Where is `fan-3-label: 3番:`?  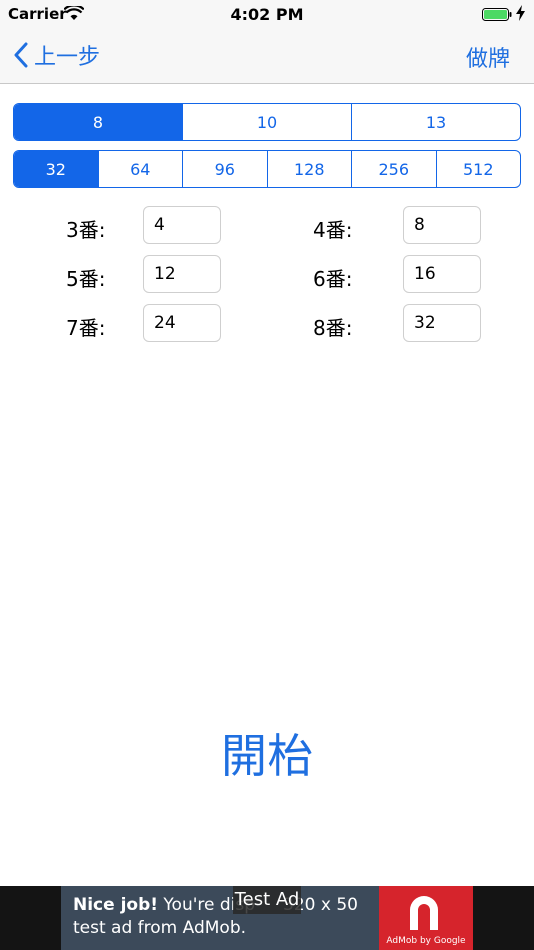
fan-3-label: 3番: is located at coordinates (86, 230).